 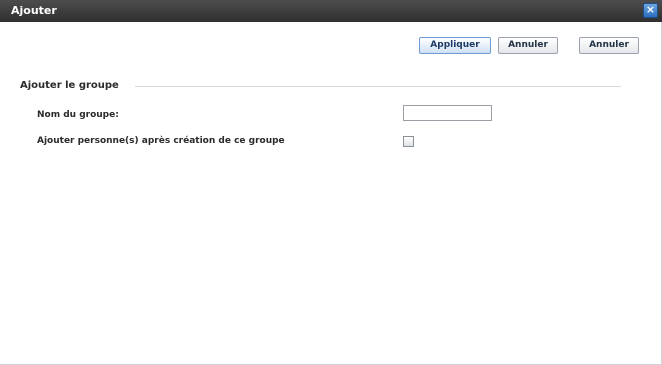 I want to click on dialog-title: Ajouter, so click(x=34, y=10).